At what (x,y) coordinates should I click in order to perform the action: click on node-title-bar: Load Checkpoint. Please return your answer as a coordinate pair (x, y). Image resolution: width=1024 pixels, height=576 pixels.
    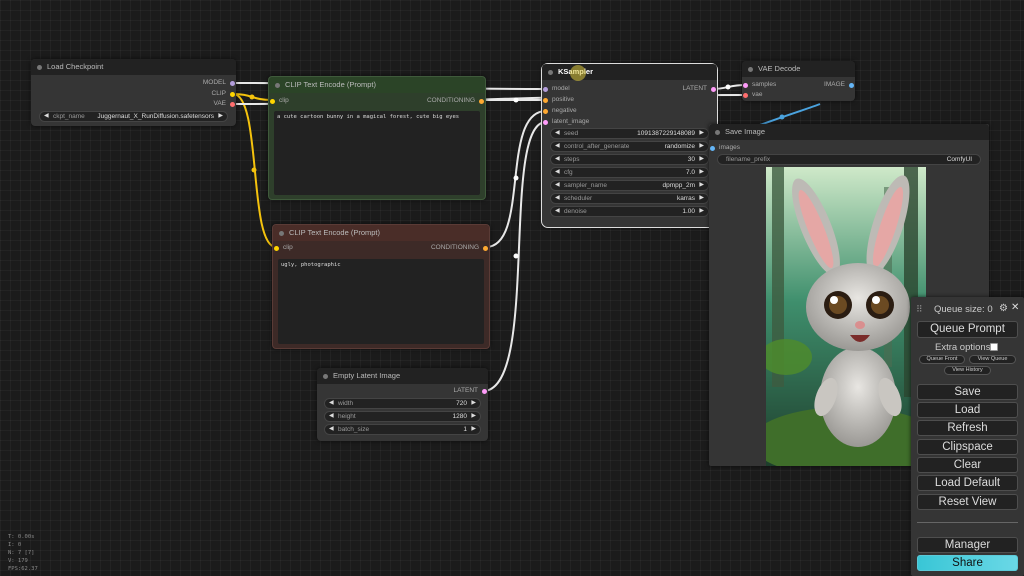
    Looking at the image, I should click on (133, 67).